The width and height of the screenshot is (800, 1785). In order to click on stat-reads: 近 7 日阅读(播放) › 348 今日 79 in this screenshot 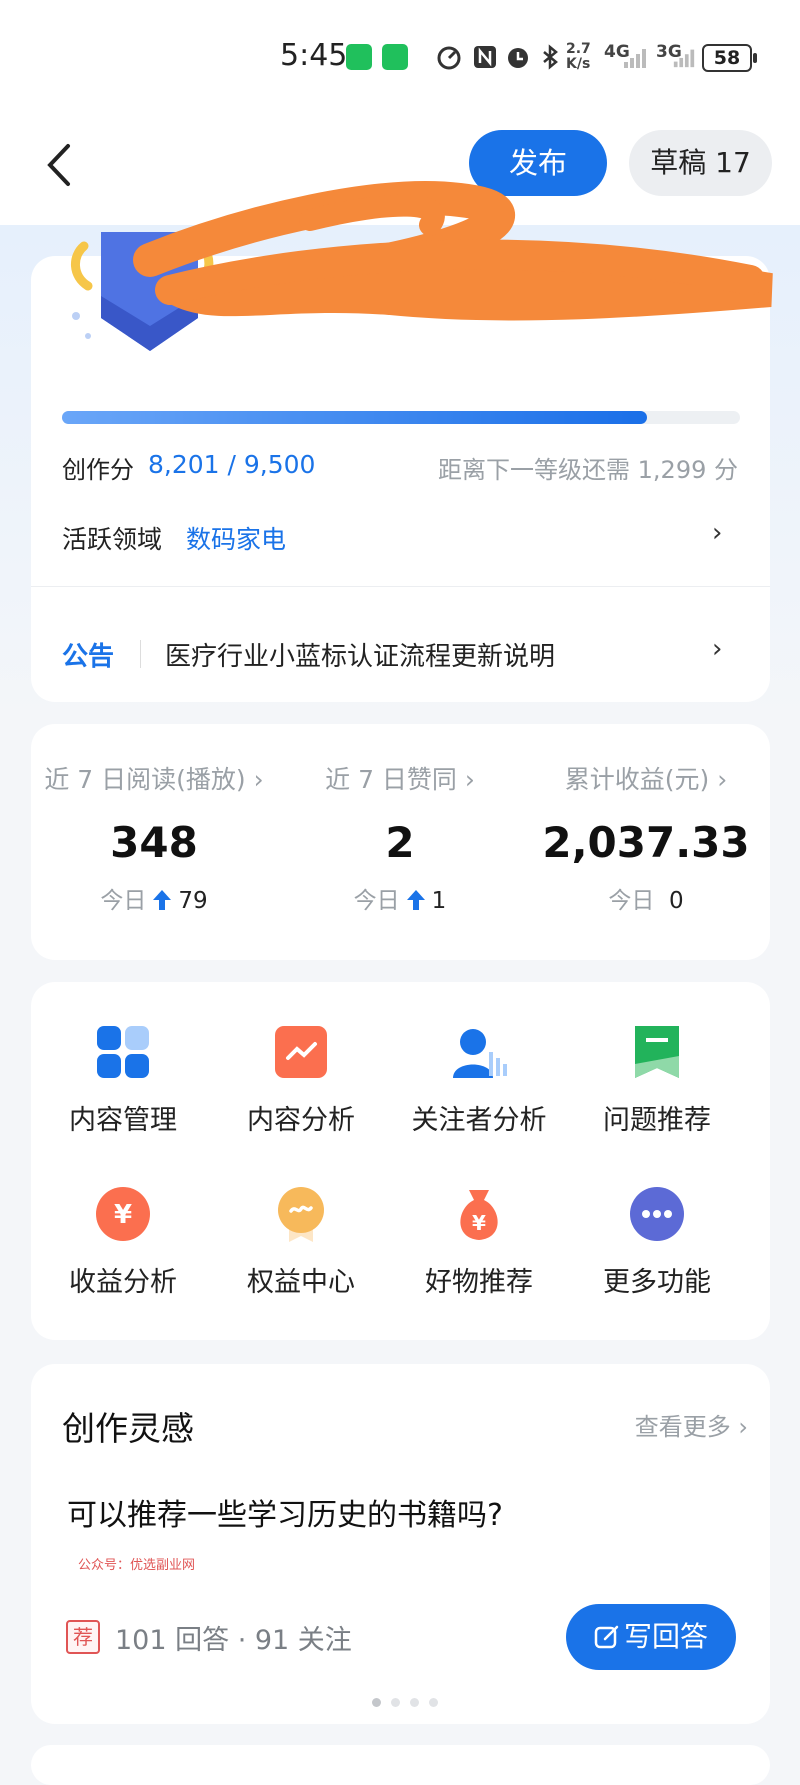, I will do `click(154, 819)`.